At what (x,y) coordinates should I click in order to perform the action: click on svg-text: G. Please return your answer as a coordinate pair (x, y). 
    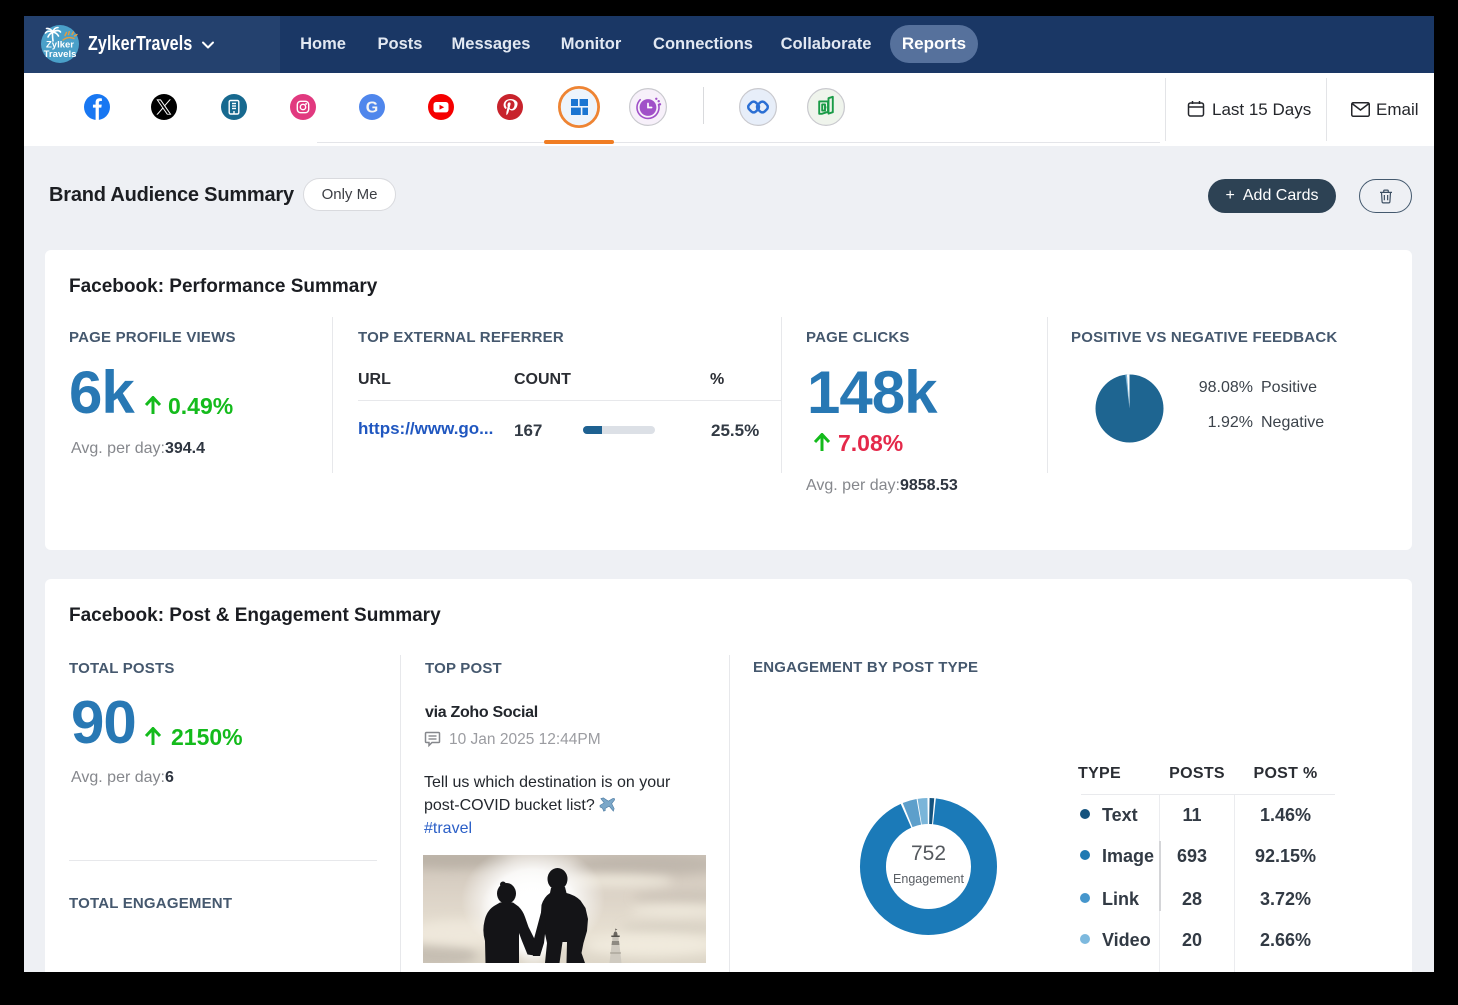
    Looking at the image, I should click on (372, 108).